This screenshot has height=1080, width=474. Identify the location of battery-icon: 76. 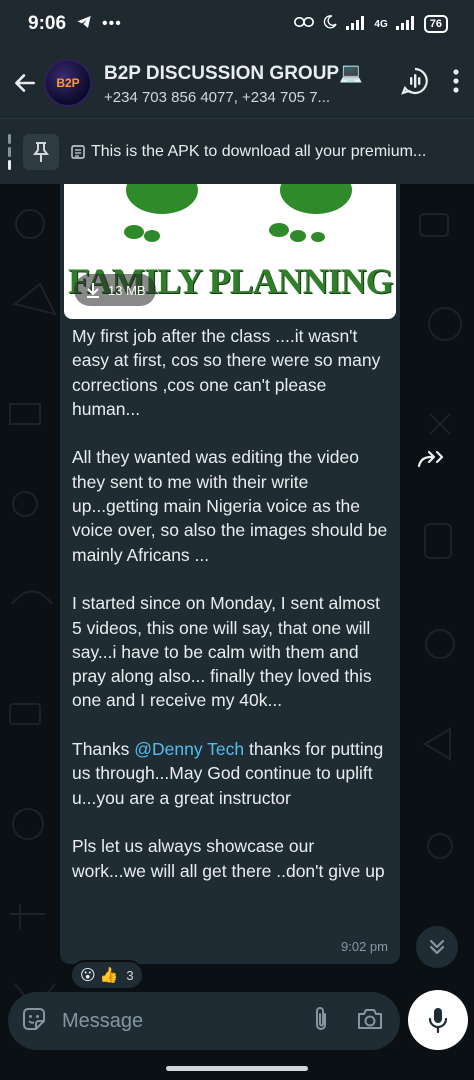
(435, 24).